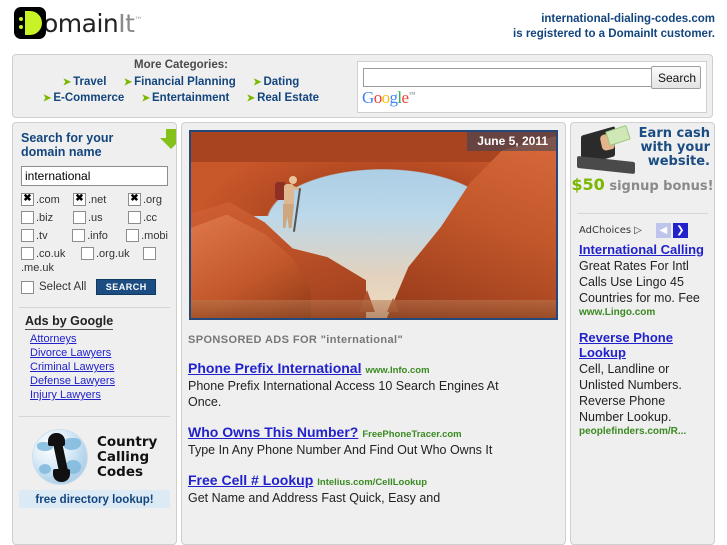 This screenshot has height=545, width=727. Describe the element at coordinates (274, 368) in the screenshot. I see `sponsored-ad-title: Phone Prefix International` at that location.